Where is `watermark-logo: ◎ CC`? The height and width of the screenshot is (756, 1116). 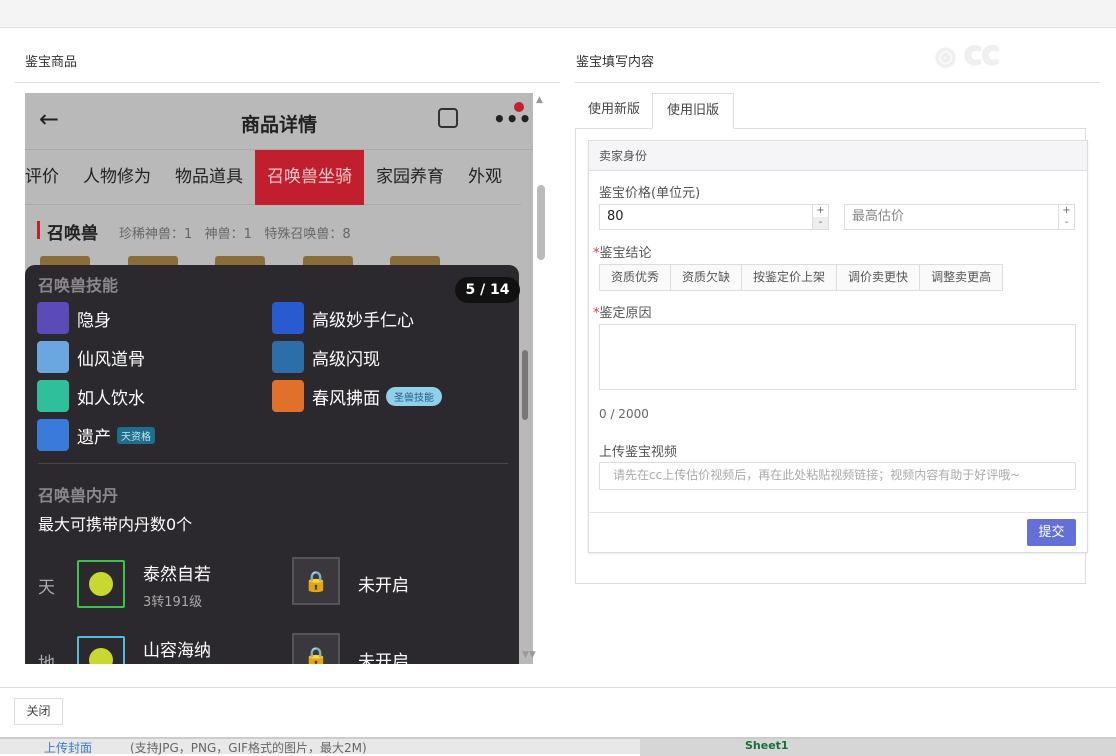 watermark-logo: ◎ CC is located at coordinates (967, 56).